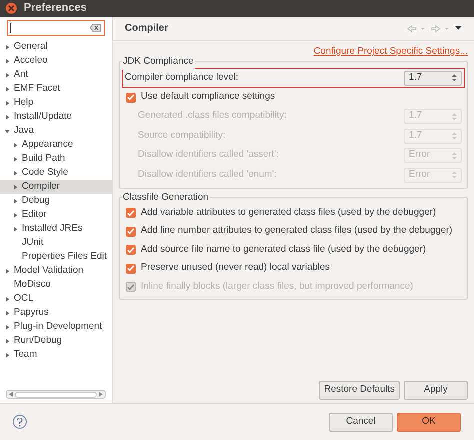 This screenshot has height=440, width=474. What do you see at coordinates (182, 78) in the screenshot?
I see `field-label: Compiler compliance level:` at bounding box center [182, 78].